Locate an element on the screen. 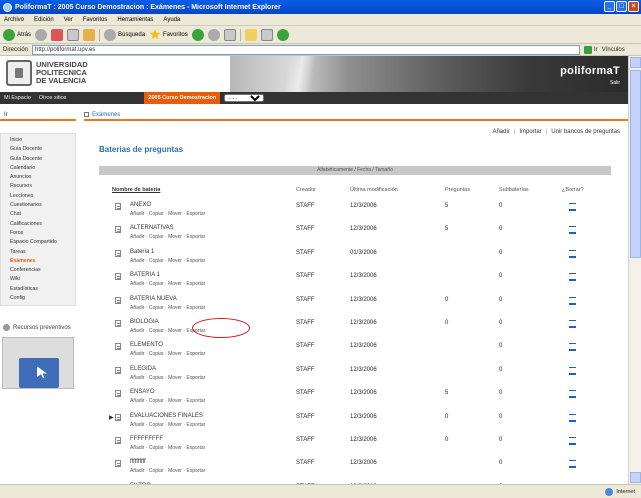  pool-title-link: ALTERNATIVAS is located at coordinates (152, 228).